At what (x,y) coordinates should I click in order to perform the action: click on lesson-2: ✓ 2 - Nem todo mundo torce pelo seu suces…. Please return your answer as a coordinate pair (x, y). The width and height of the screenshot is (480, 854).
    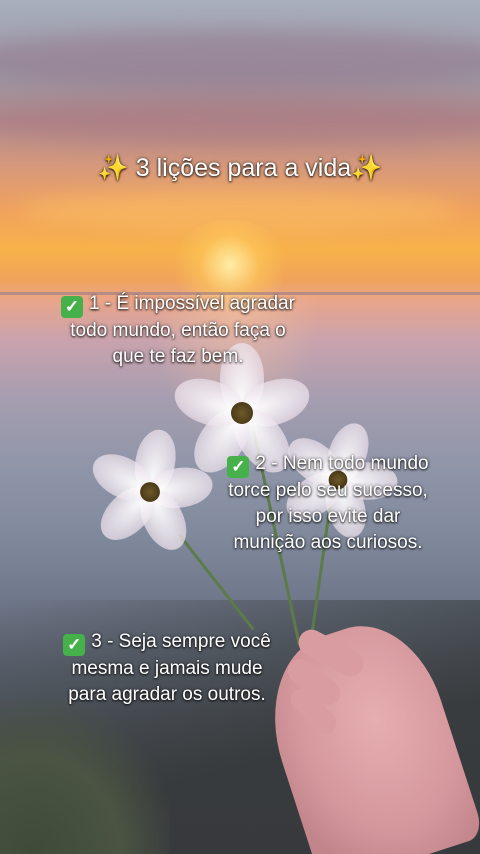
    Looking at the image, I should click on (328, 503).